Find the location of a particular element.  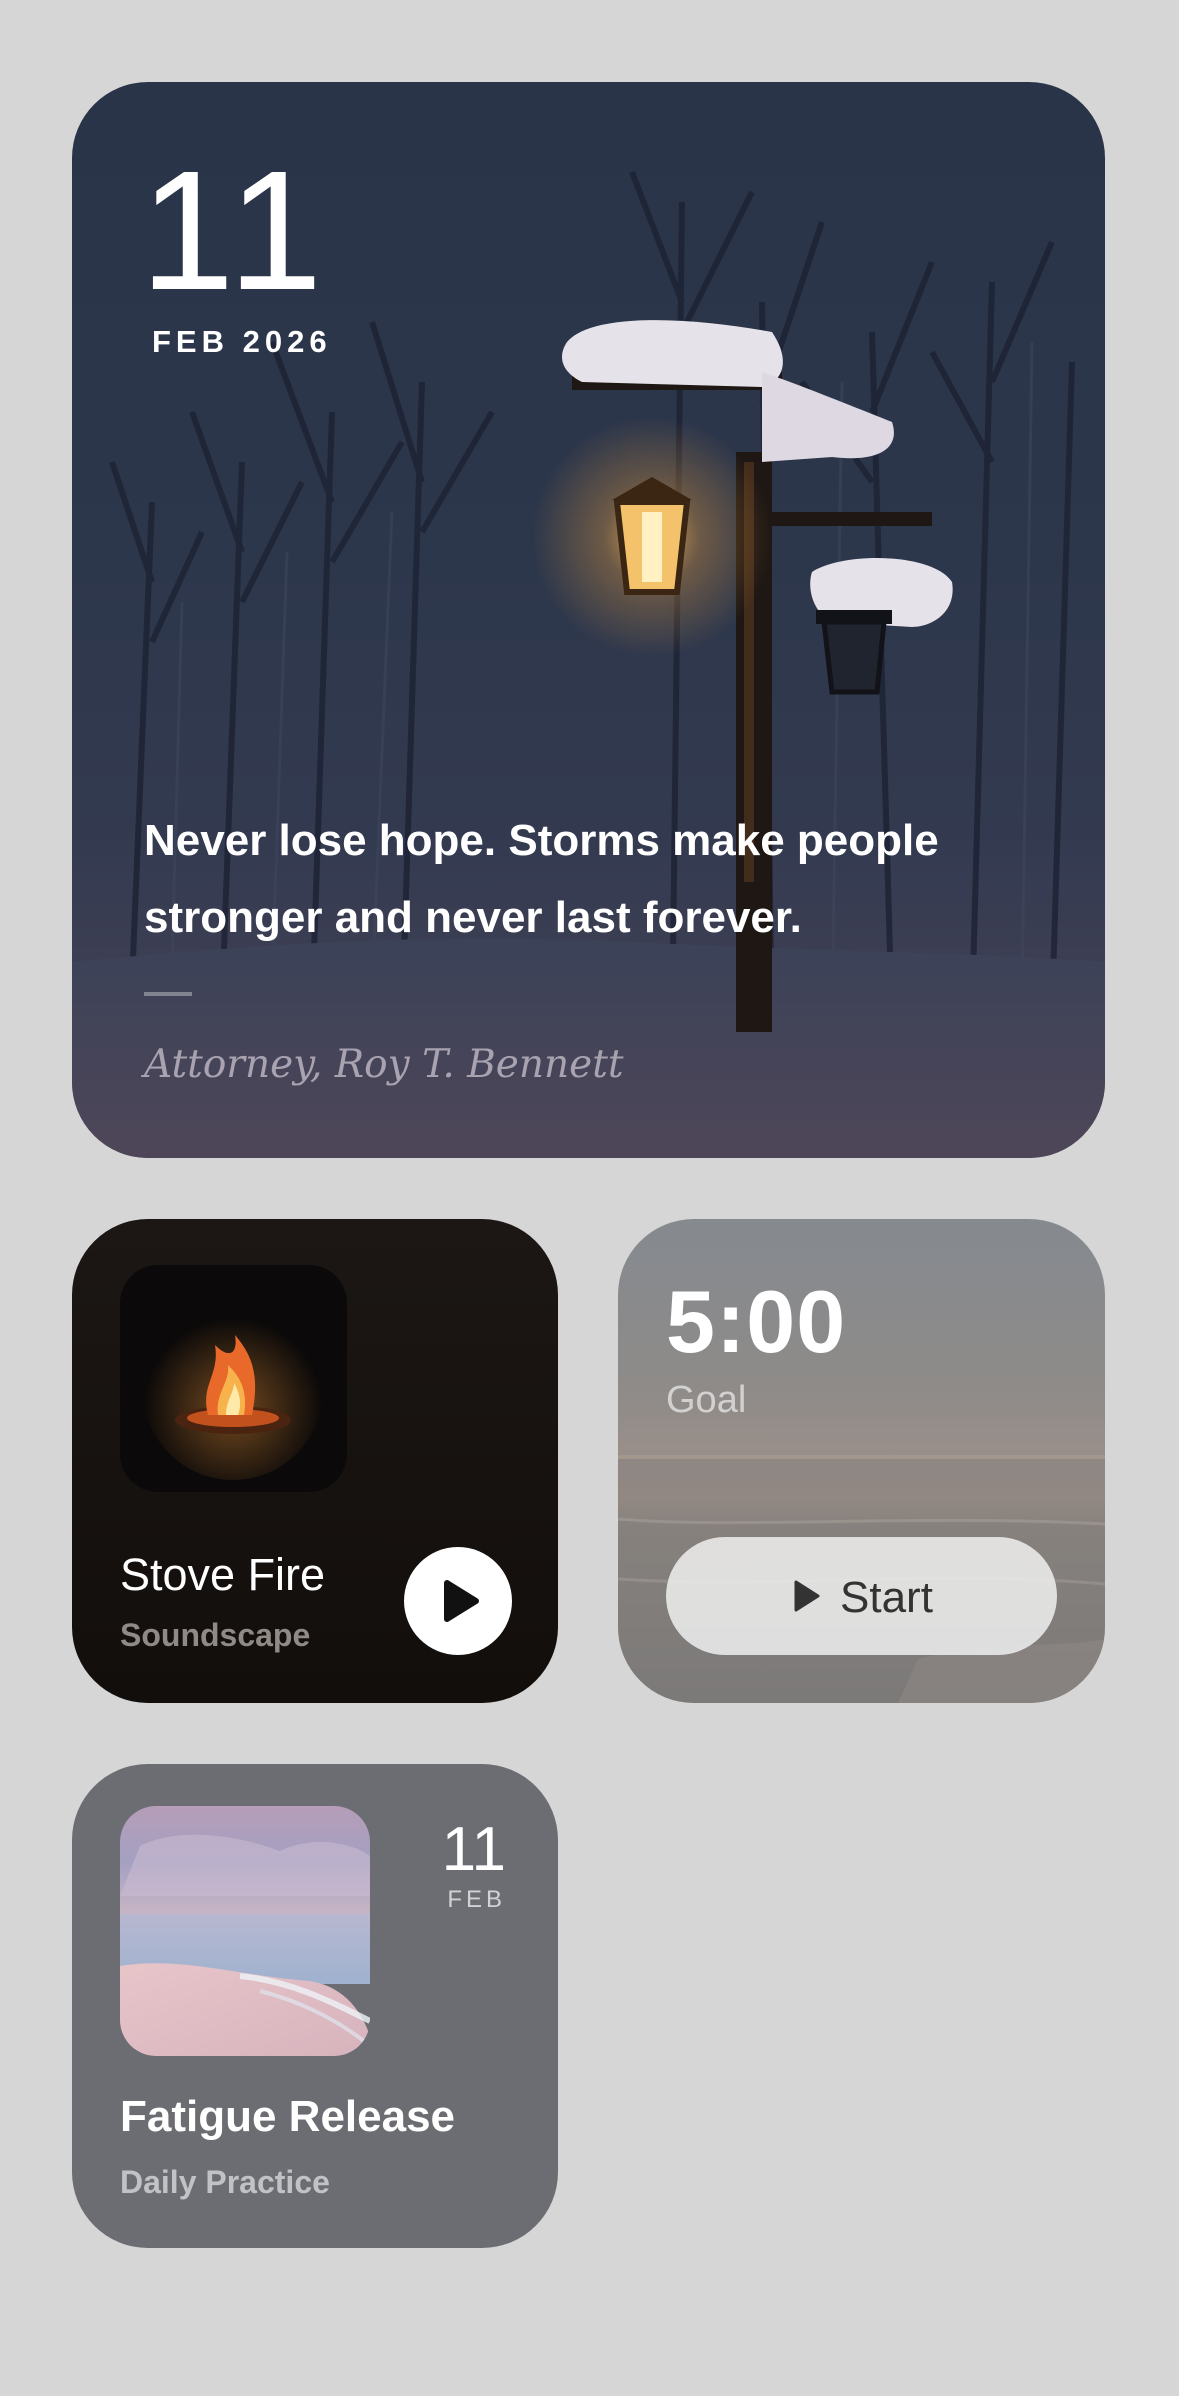

quote-author: Attorney, Roy T. Bennett is located at coordinates (384, 1064).